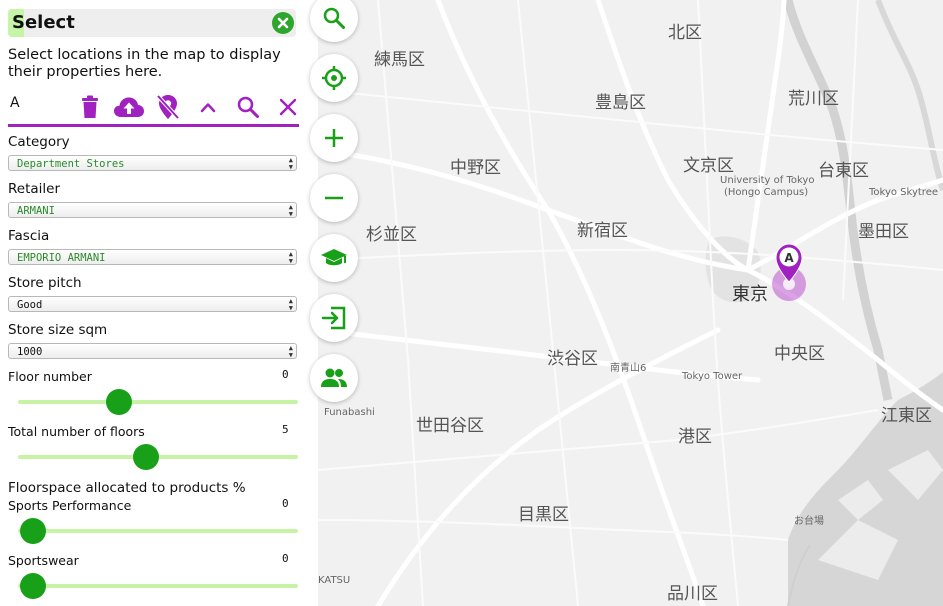 This screenshot has width=943, height=606. I want to click on label-sumida-ward: 墨田区, so click(883, 232).